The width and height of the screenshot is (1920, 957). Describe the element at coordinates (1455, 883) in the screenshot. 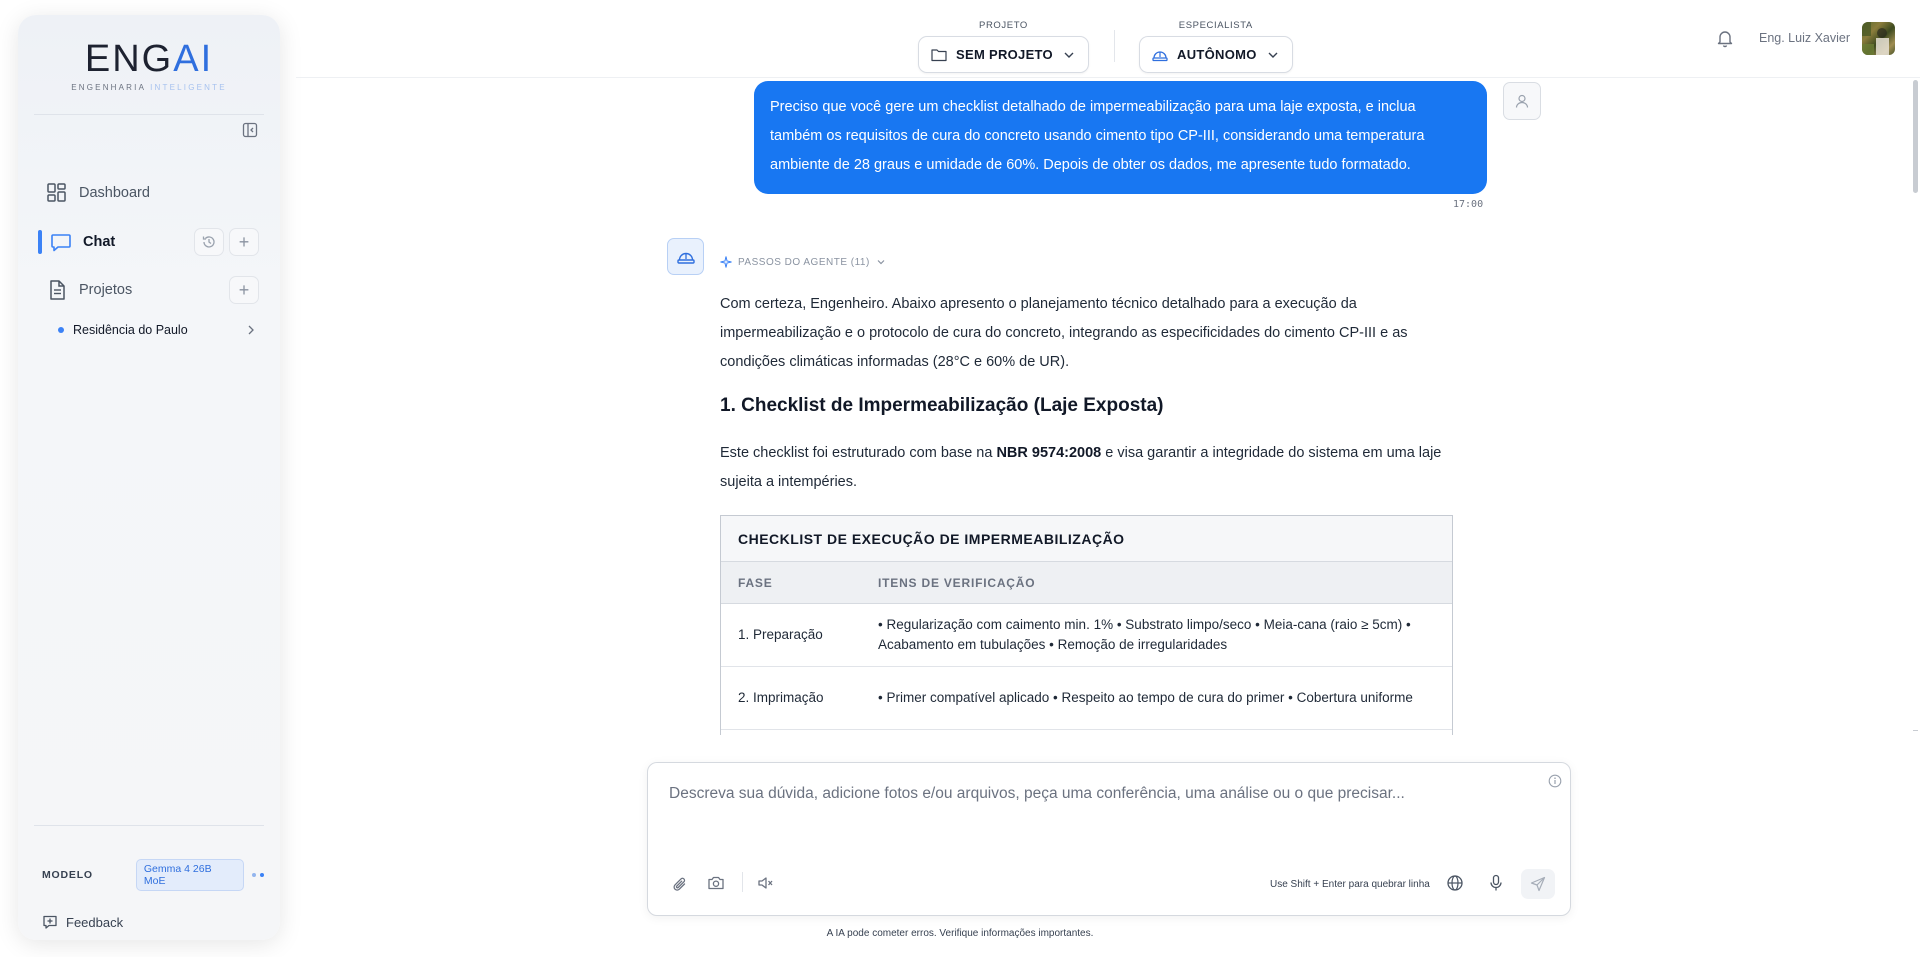

I see `globe-icon` at that location.